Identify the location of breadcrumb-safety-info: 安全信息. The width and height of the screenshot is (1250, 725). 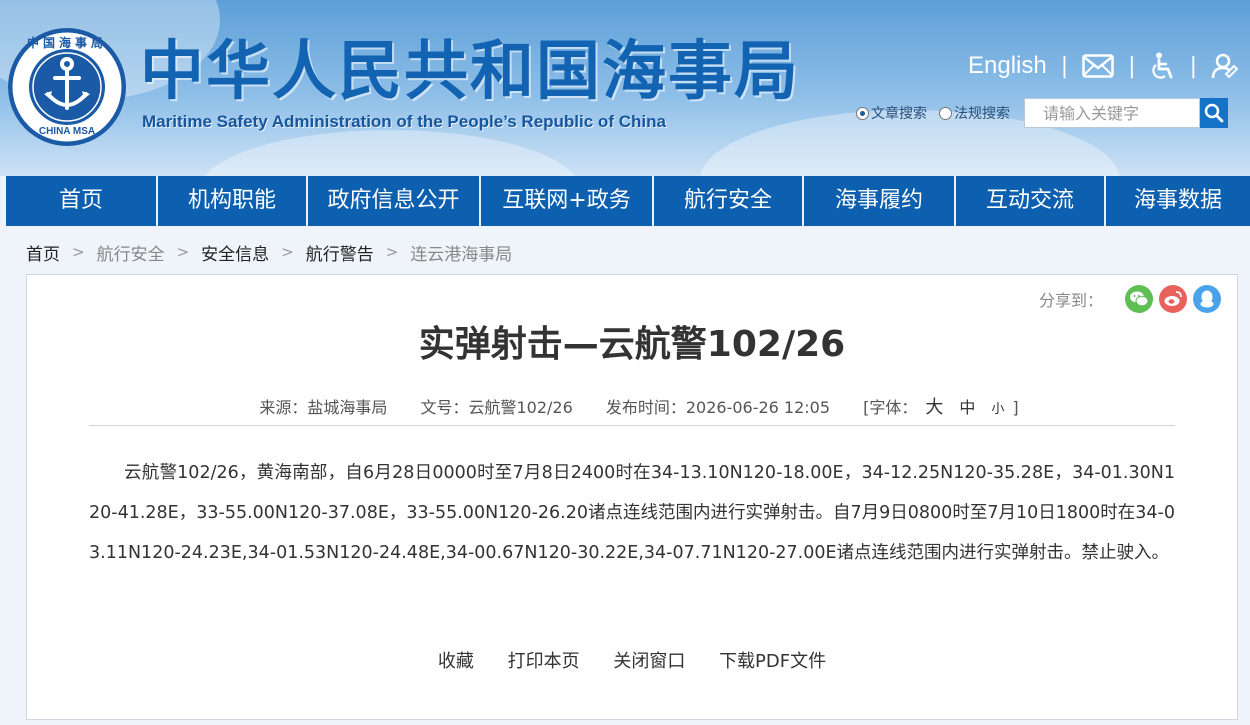
(235, 252).